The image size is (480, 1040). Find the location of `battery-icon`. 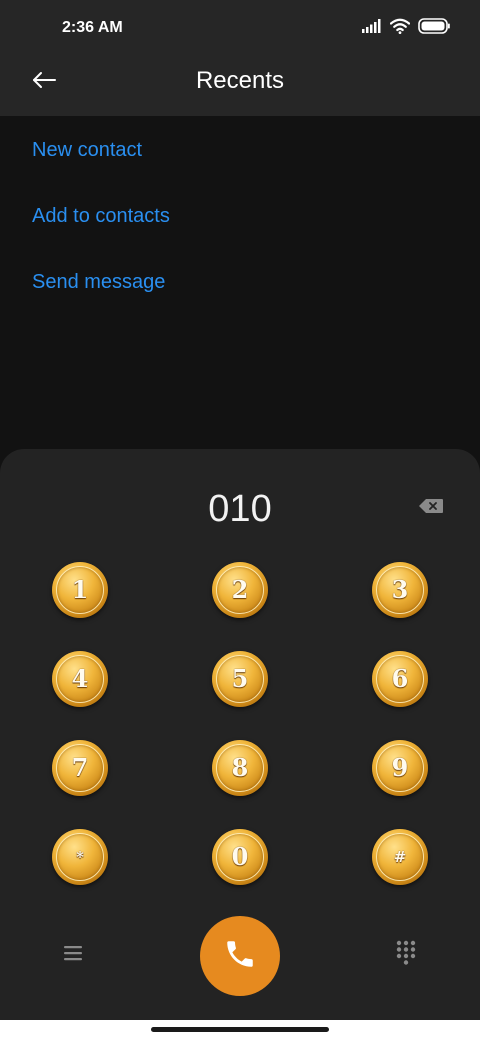

battery-icon is located at coordinates (434, 28).